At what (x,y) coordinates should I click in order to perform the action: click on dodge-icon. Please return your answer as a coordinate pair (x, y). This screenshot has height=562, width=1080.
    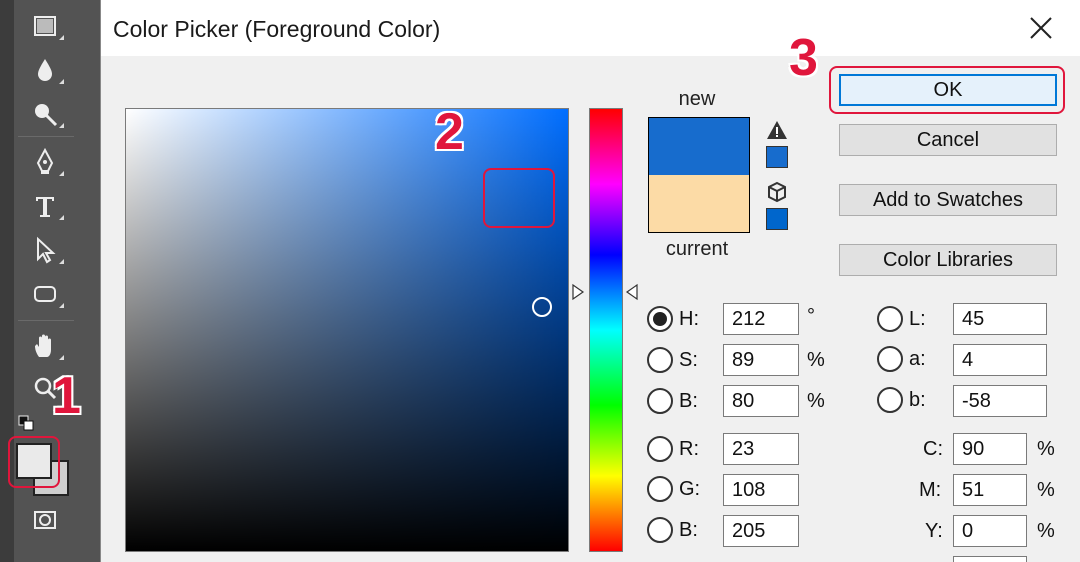
    Looking at the image, I should click on (46, 115).